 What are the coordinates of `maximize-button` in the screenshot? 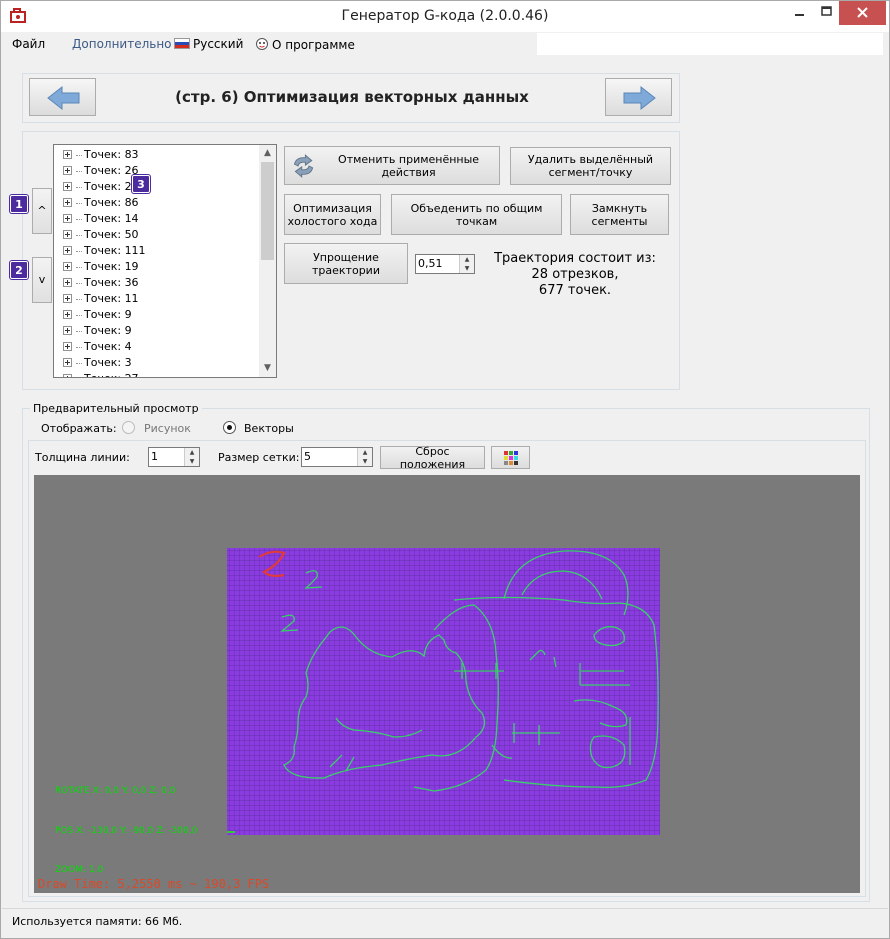 It's located at (827, 13).